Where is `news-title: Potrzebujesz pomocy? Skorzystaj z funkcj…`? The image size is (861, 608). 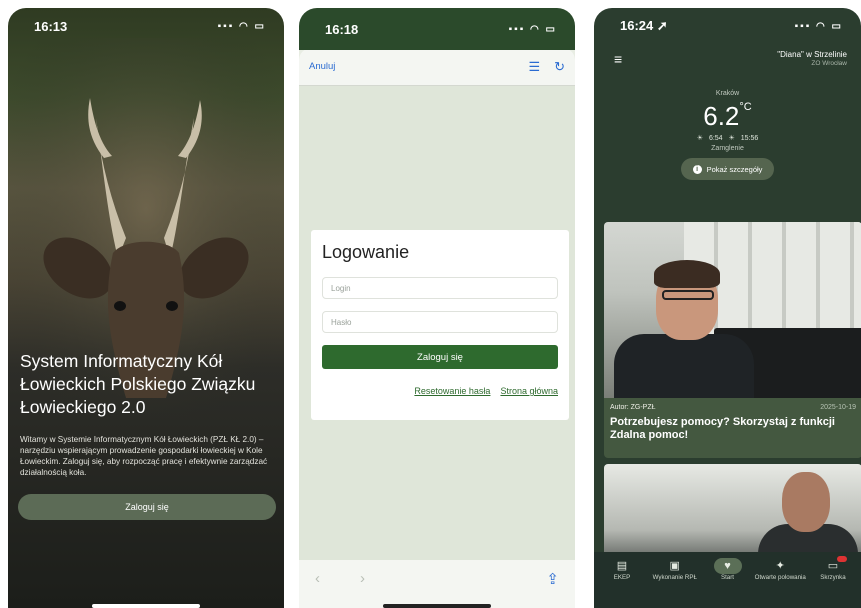 news-title: Potrzebujesz pomocy? Skorzystaj z funkcj… is located at coordinates (722, 428).